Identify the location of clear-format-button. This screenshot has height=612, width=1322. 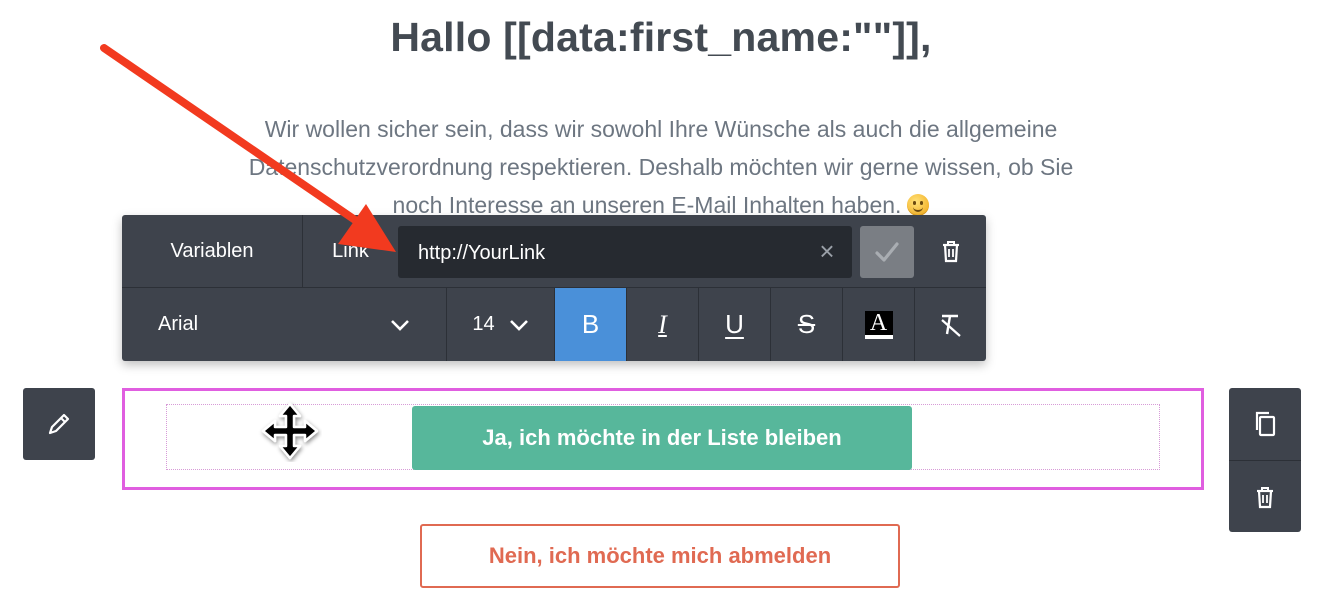
(950, 324).